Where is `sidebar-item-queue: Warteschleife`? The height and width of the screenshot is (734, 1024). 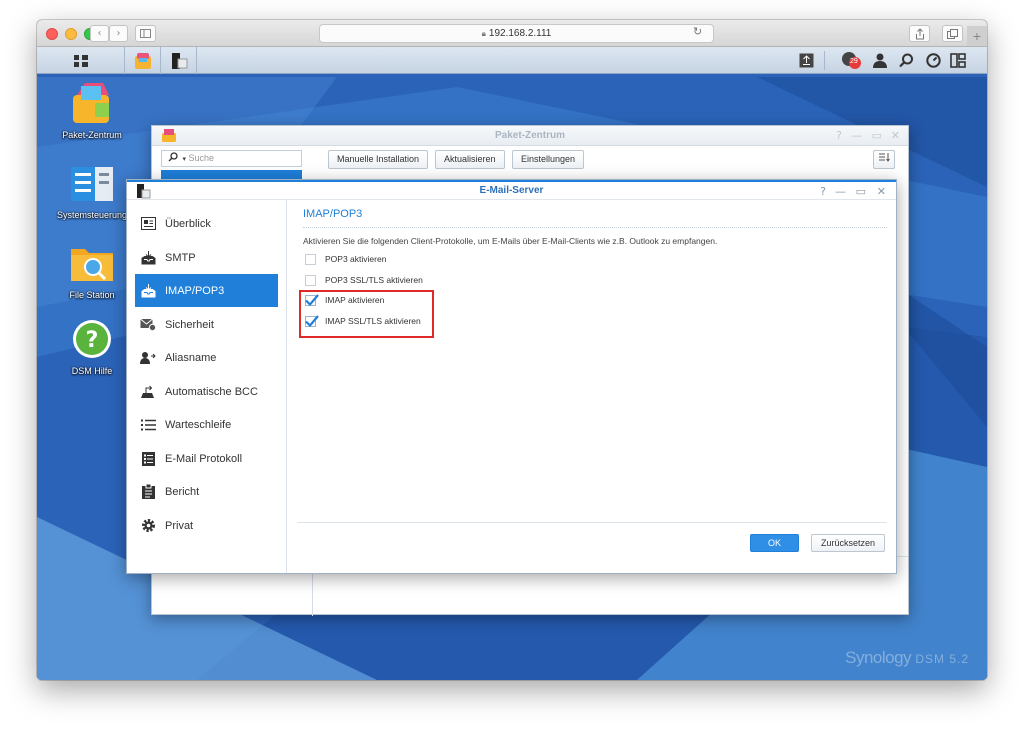 sidebar-item-queue: Warteschleife is located at coordinates (206, 424).